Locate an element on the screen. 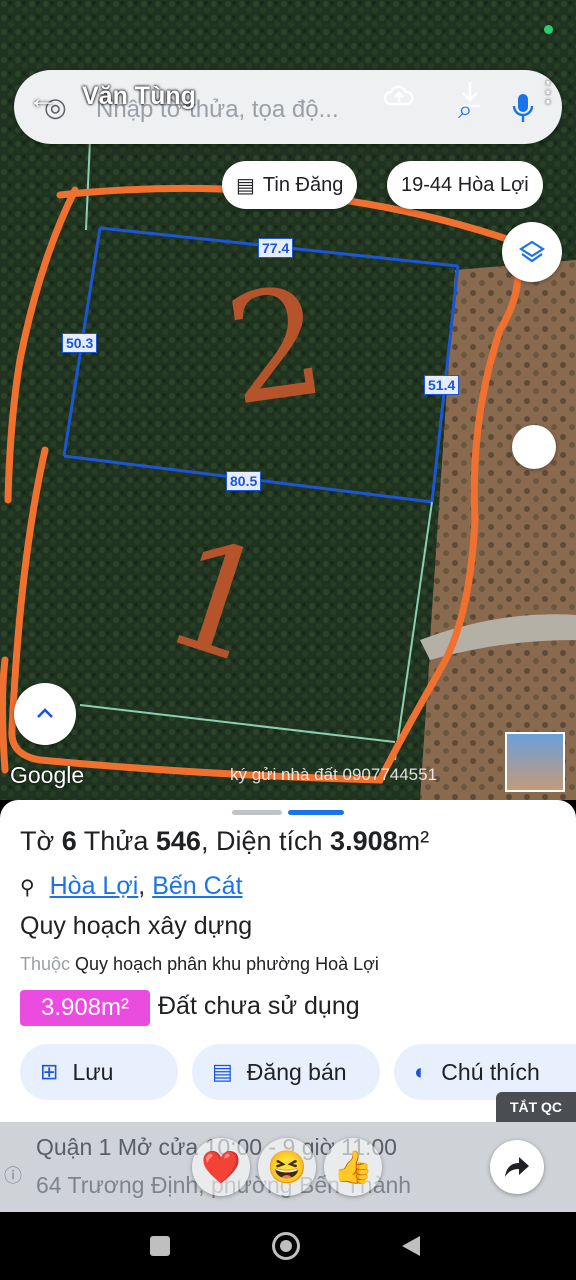 The width and height of the screenshot is (576, 1280). watermark-text: ký gửi nhà đất 0907744551 is located at coordinates (334, 774).